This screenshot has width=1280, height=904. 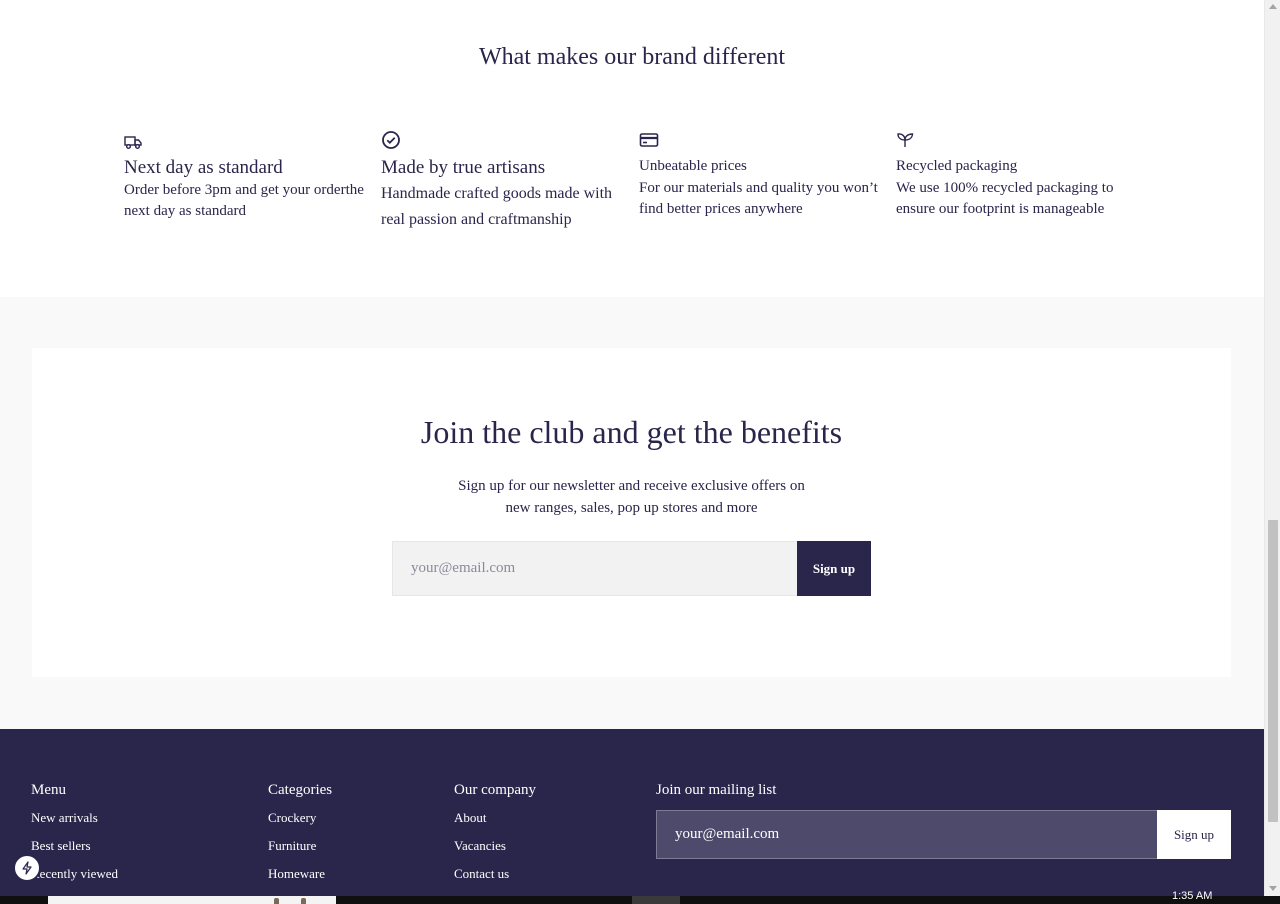 I want to click on mailing-list-form: Sign up, so click(x=943, y=834).